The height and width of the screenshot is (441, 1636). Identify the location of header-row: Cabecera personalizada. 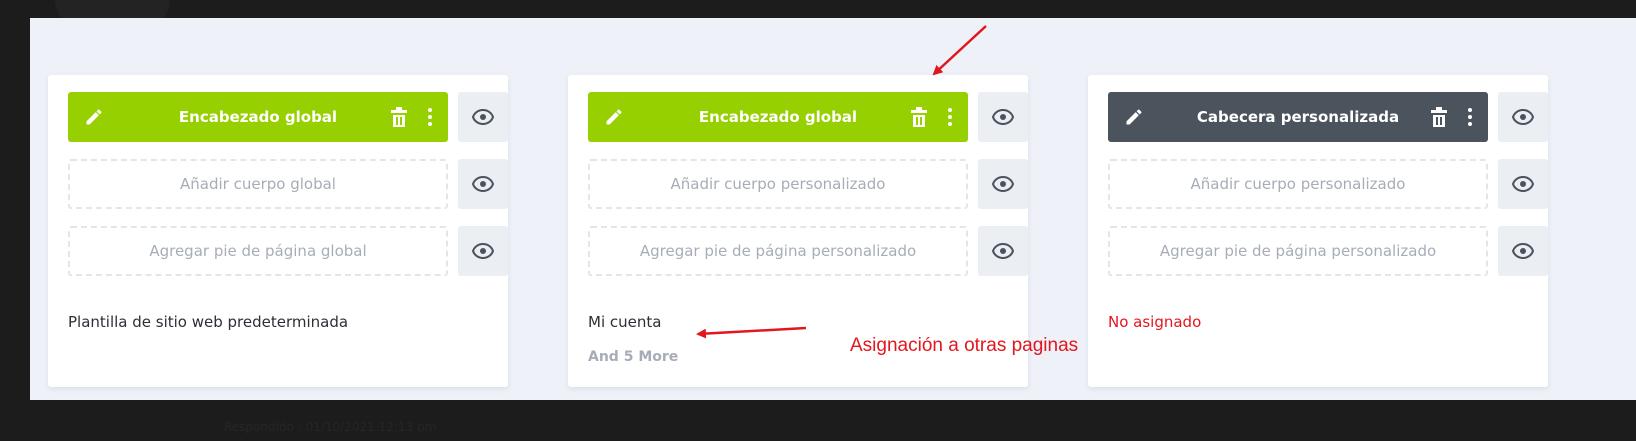
(1328, 117).